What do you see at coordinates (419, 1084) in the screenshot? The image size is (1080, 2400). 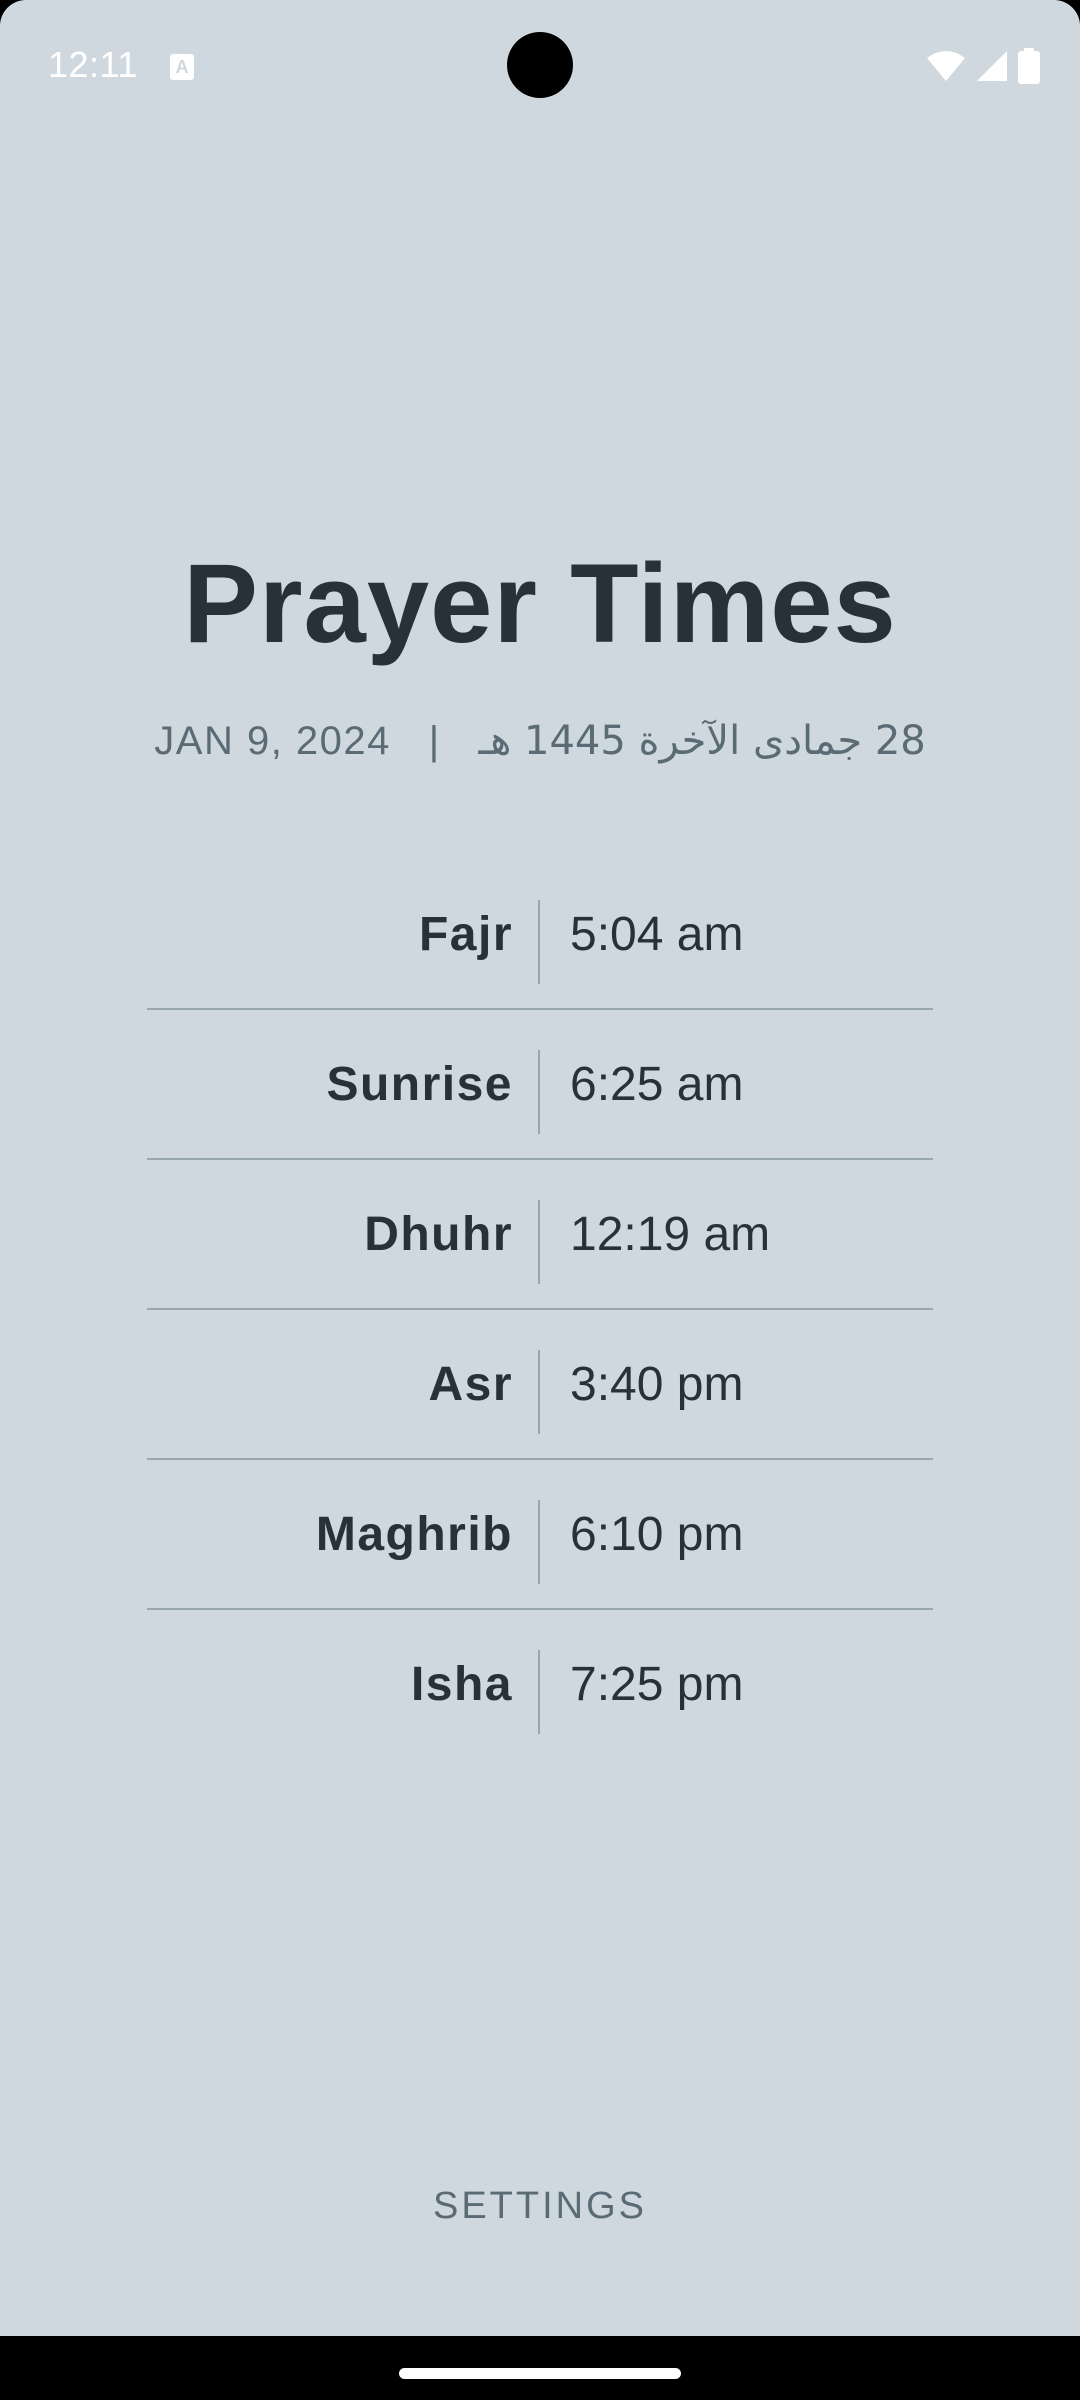 I see `prayer-name: Sunrise` at bounding box center [419, 1084].